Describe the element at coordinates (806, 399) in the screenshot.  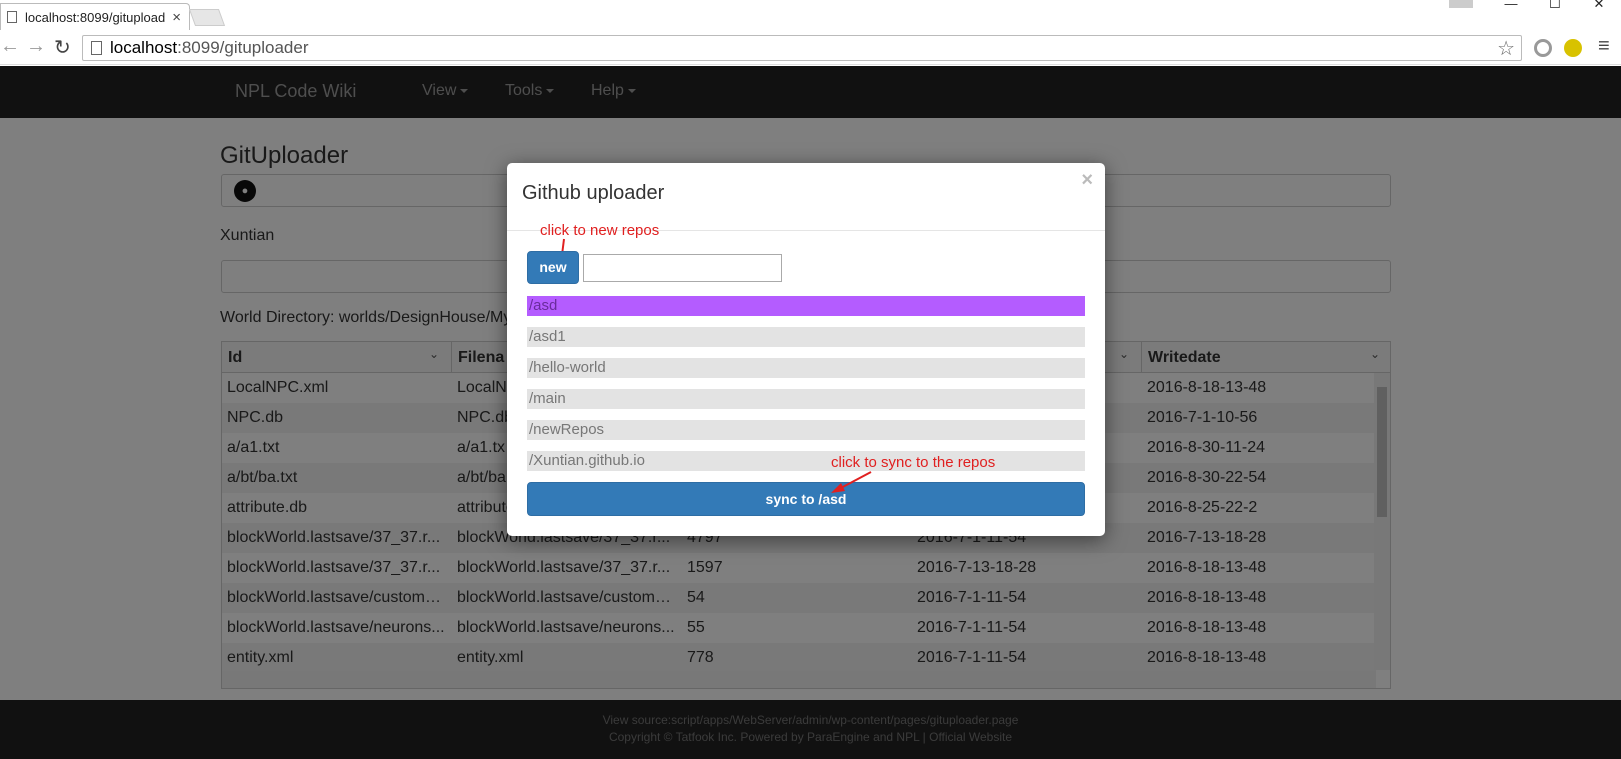
I see `repo-list-item: /main` at that location.